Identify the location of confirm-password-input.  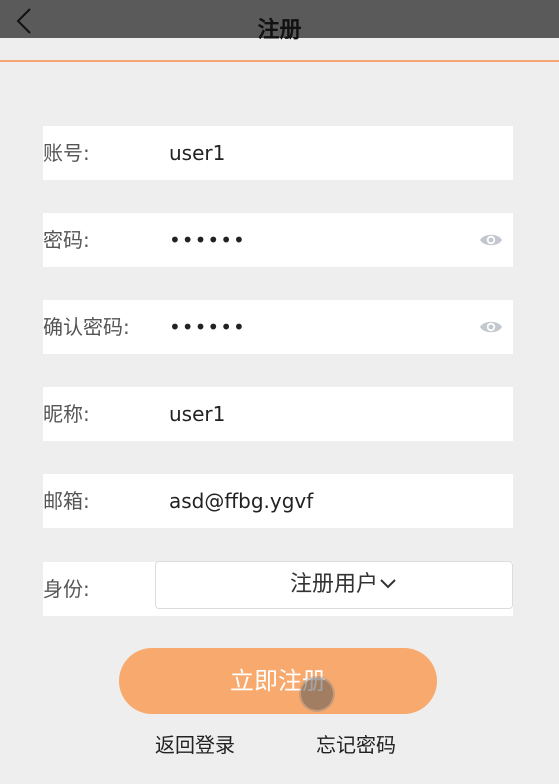
(319, 327).